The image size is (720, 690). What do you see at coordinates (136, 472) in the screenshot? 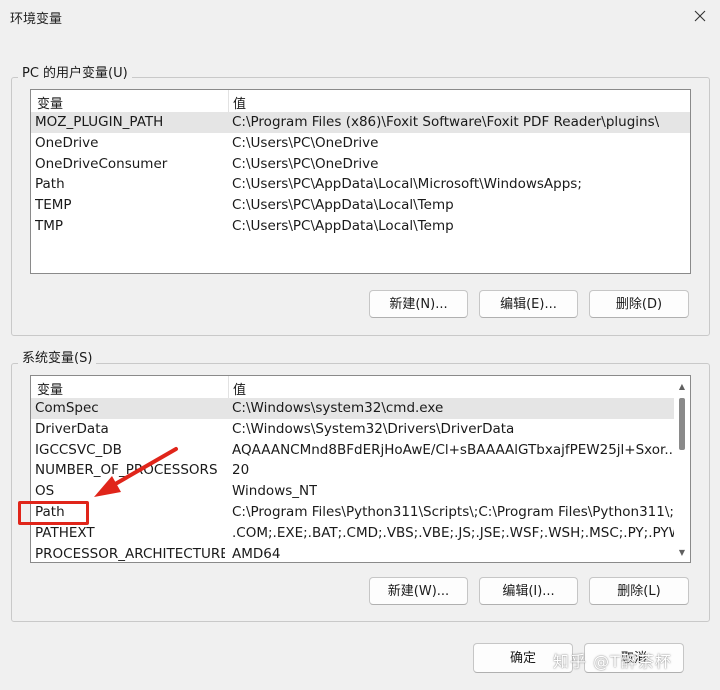
I see `annotation-arrow-icon` at bounding box center [136, 472].